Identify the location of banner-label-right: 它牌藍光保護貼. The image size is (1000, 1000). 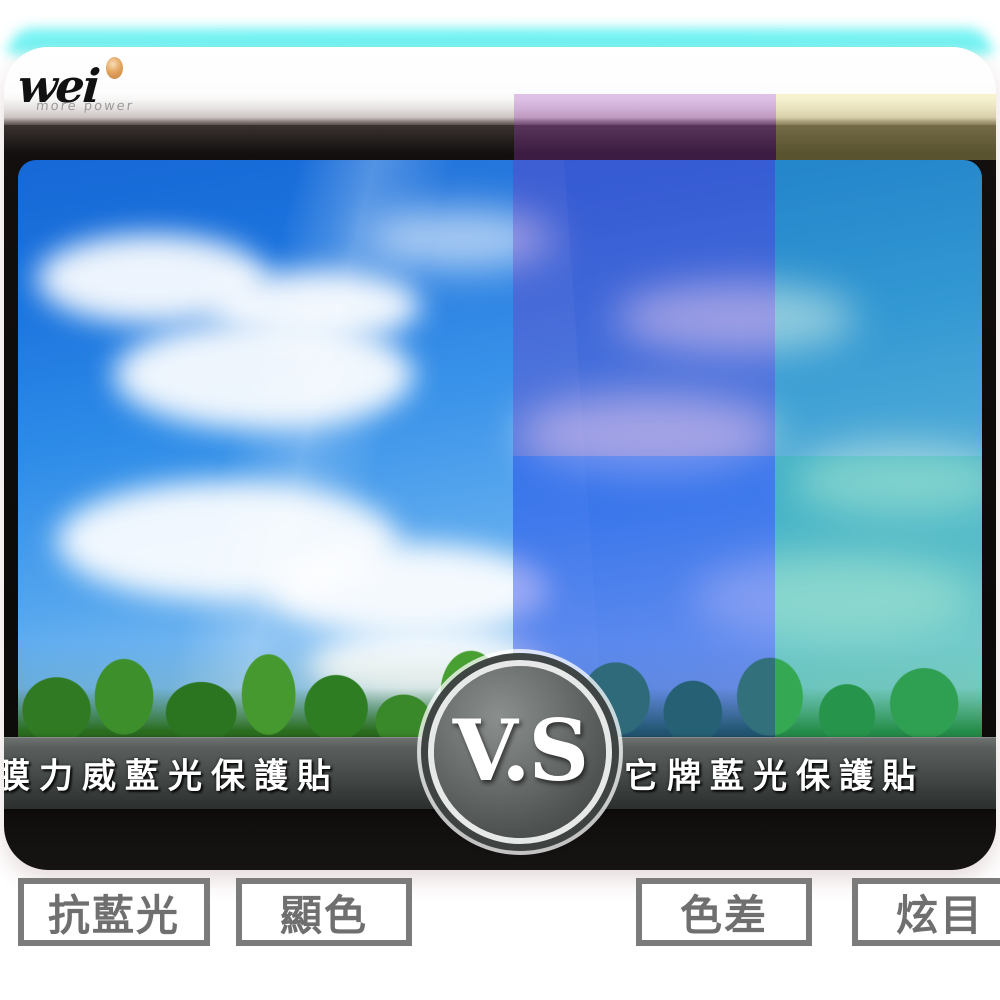
(774, 776).